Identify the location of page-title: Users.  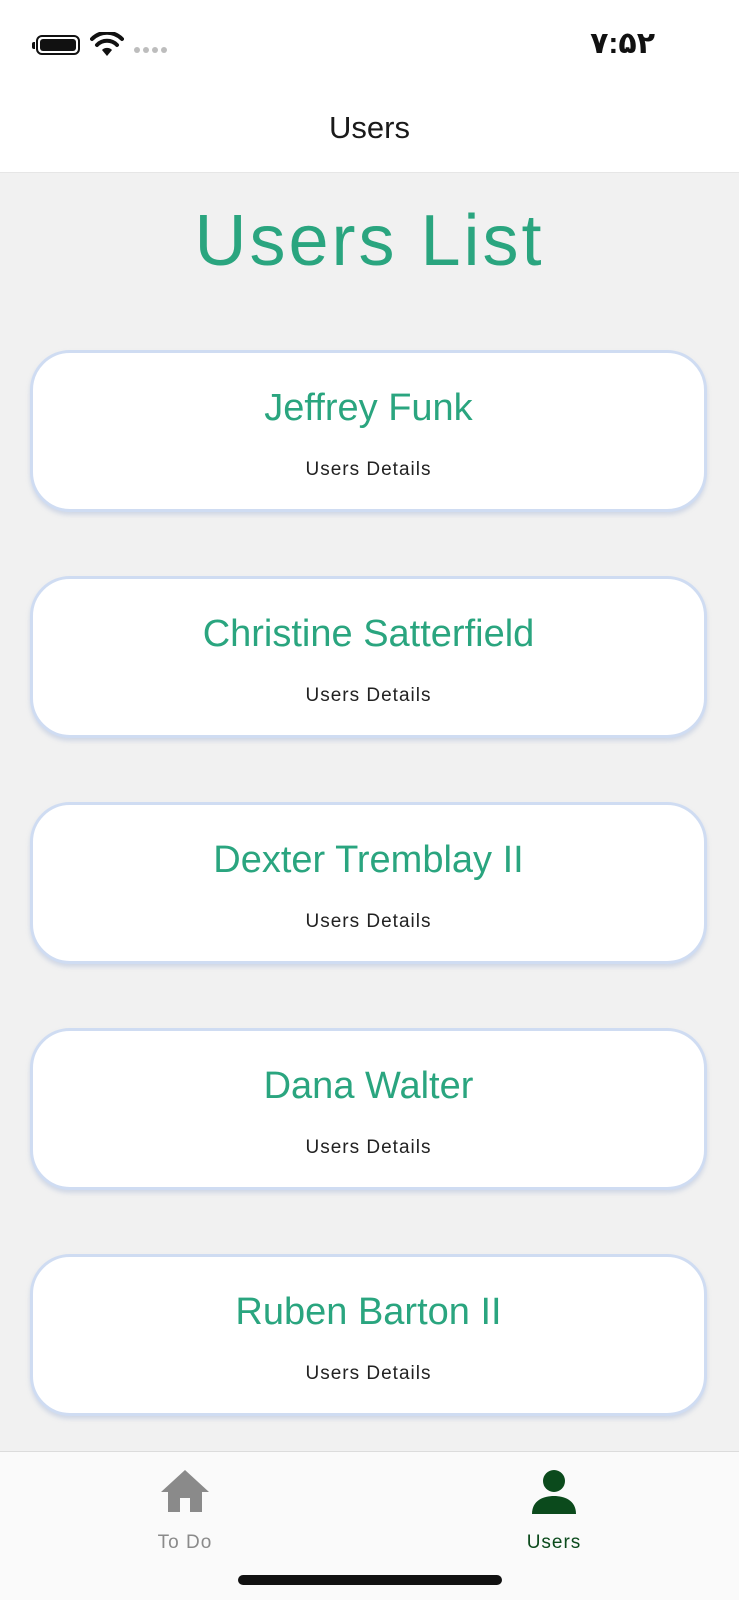
(369, 127).